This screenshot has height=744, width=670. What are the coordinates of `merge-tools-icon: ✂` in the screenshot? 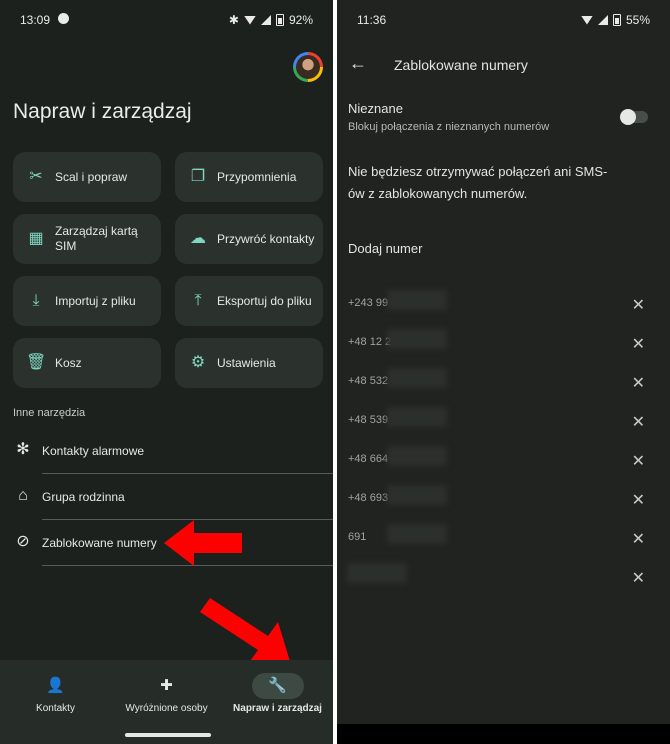 It's located at (36, 176).